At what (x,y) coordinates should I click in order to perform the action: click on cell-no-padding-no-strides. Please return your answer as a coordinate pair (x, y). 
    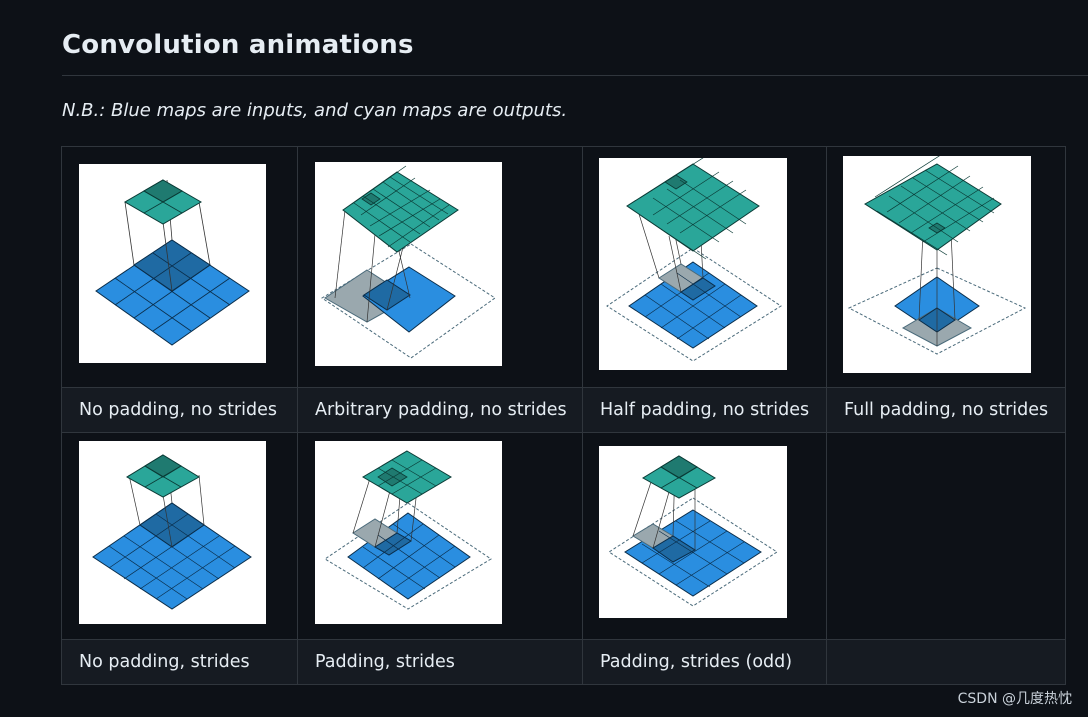
    Looking at the image, I should click on (179, 267).